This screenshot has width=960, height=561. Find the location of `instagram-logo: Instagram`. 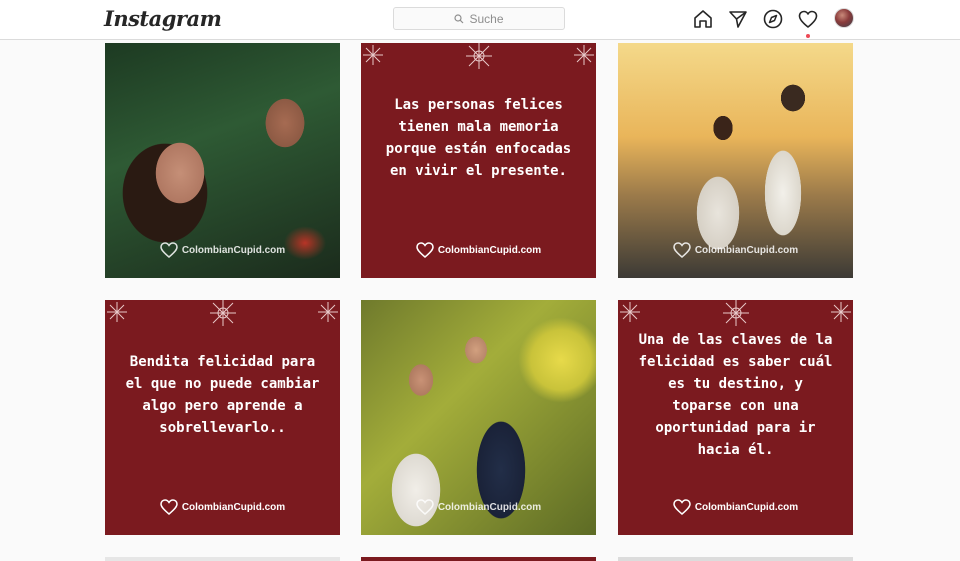

instagram-logo: Instagram is located at coordinates (163, 18).